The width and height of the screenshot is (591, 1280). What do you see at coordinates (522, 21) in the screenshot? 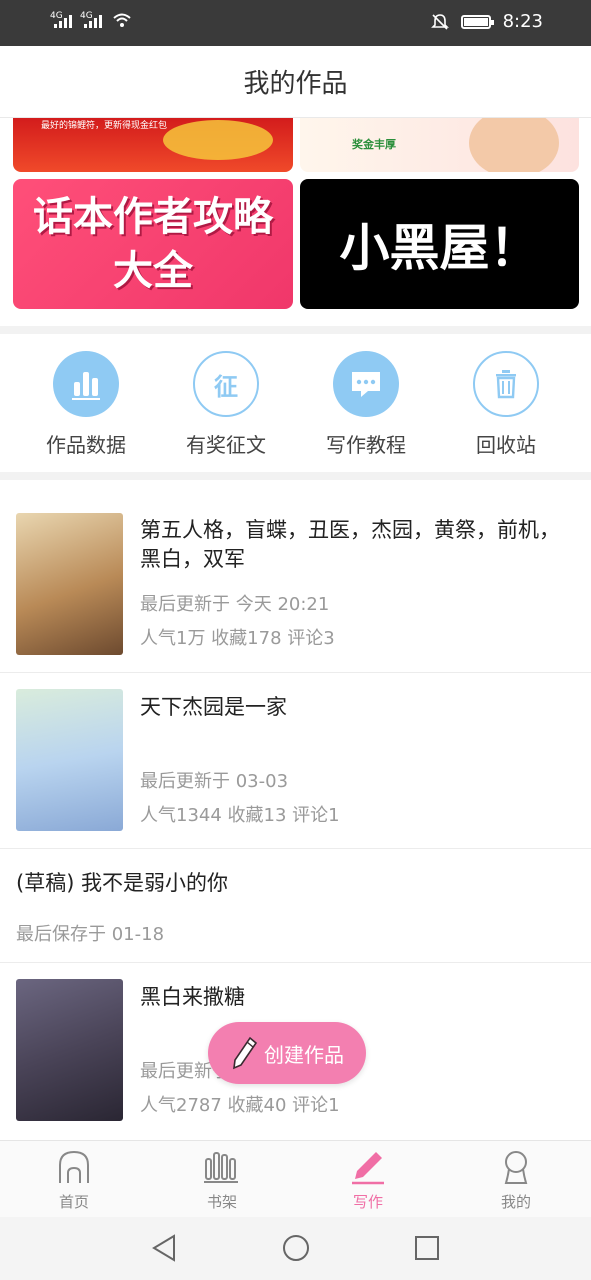
I see `clock: 8:23` at bounding box center [522, 21].